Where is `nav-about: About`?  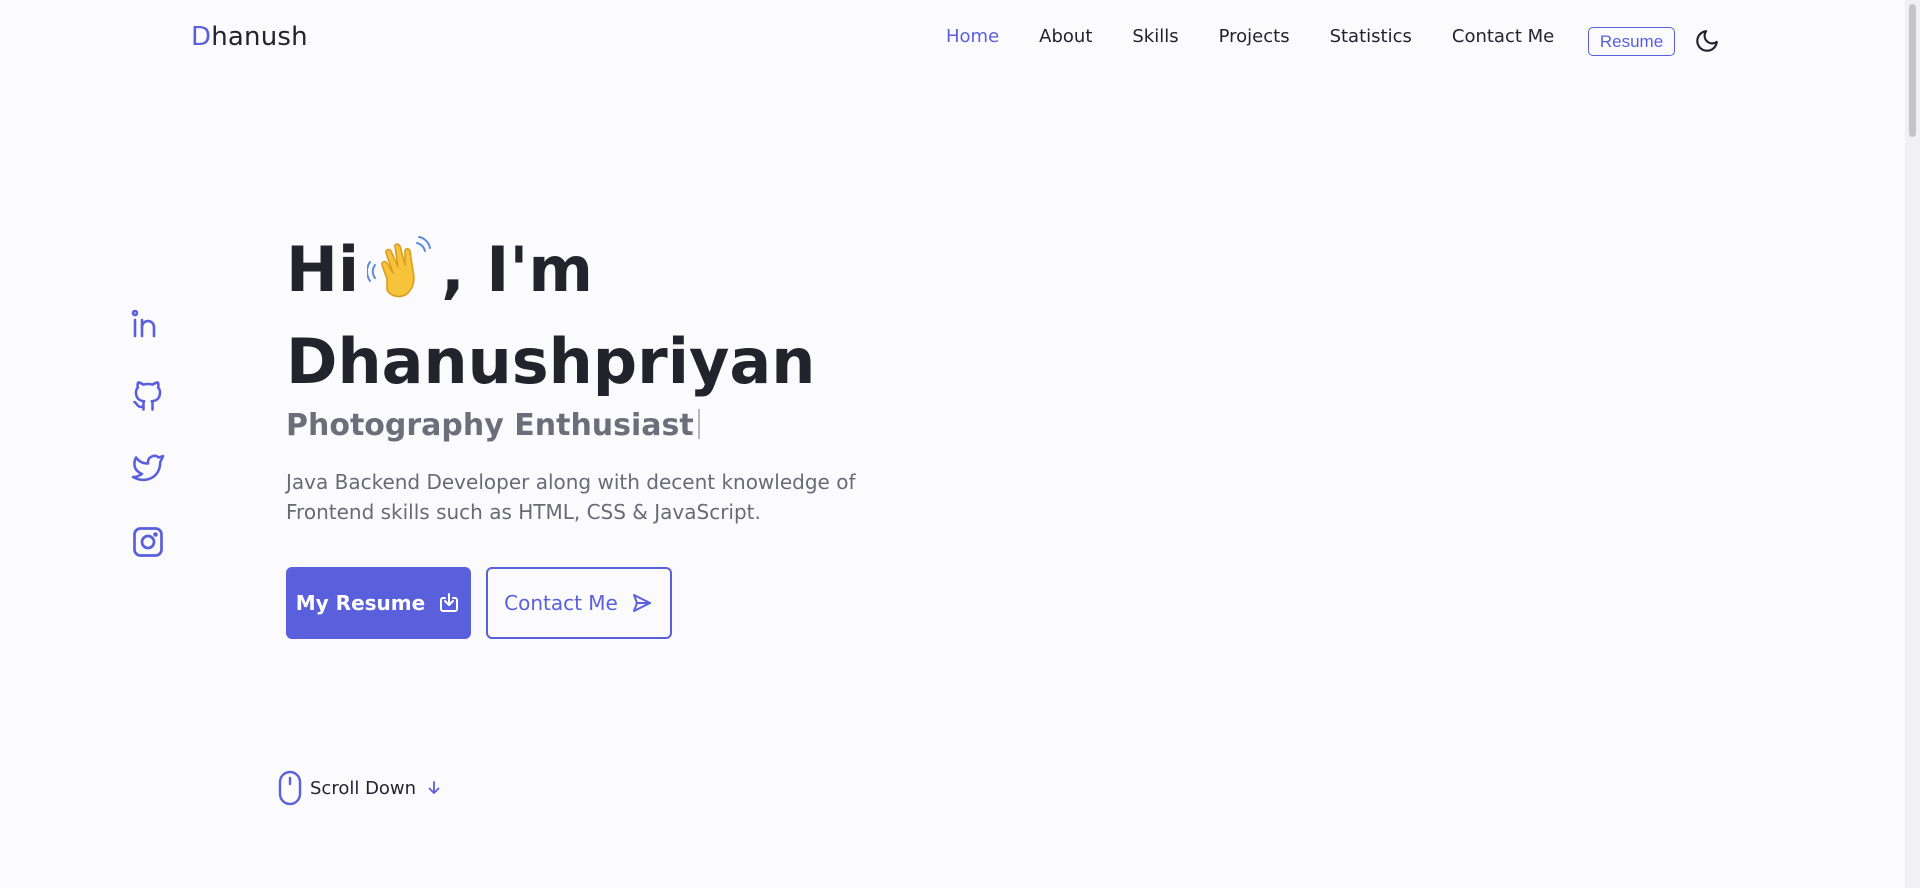 nav-about: About is located at coordinates (1065, 36).